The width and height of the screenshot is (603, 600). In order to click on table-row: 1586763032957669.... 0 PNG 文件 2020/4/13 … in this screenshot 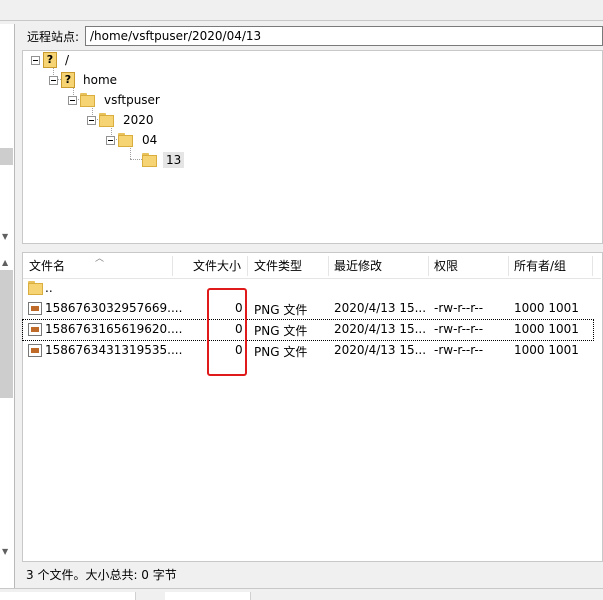, I will do `click(308, 309)`.